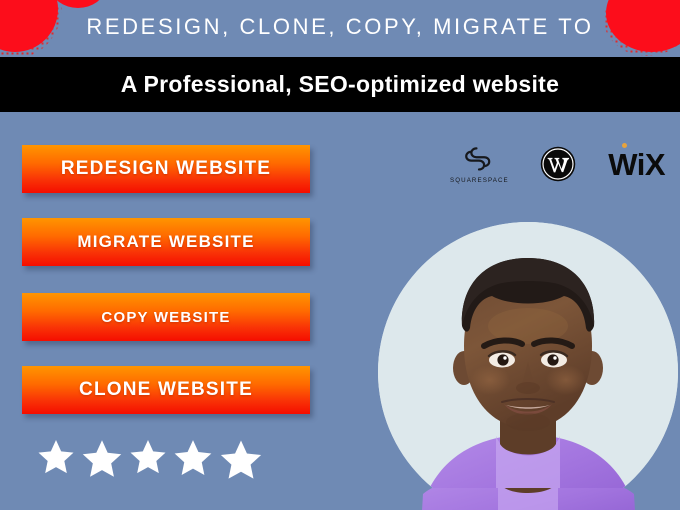  I want to click on clone-website-button: CLONE WEBSITE, so click(166, 390).